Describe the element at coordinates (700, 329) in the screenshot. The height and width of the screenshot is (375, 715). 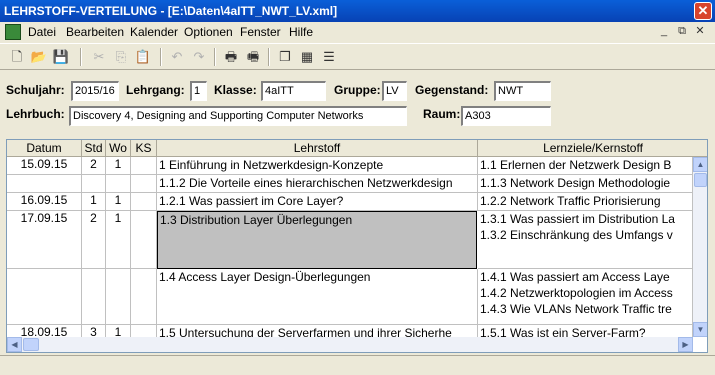
I see `scroll-down-icon: ▼` at that location.